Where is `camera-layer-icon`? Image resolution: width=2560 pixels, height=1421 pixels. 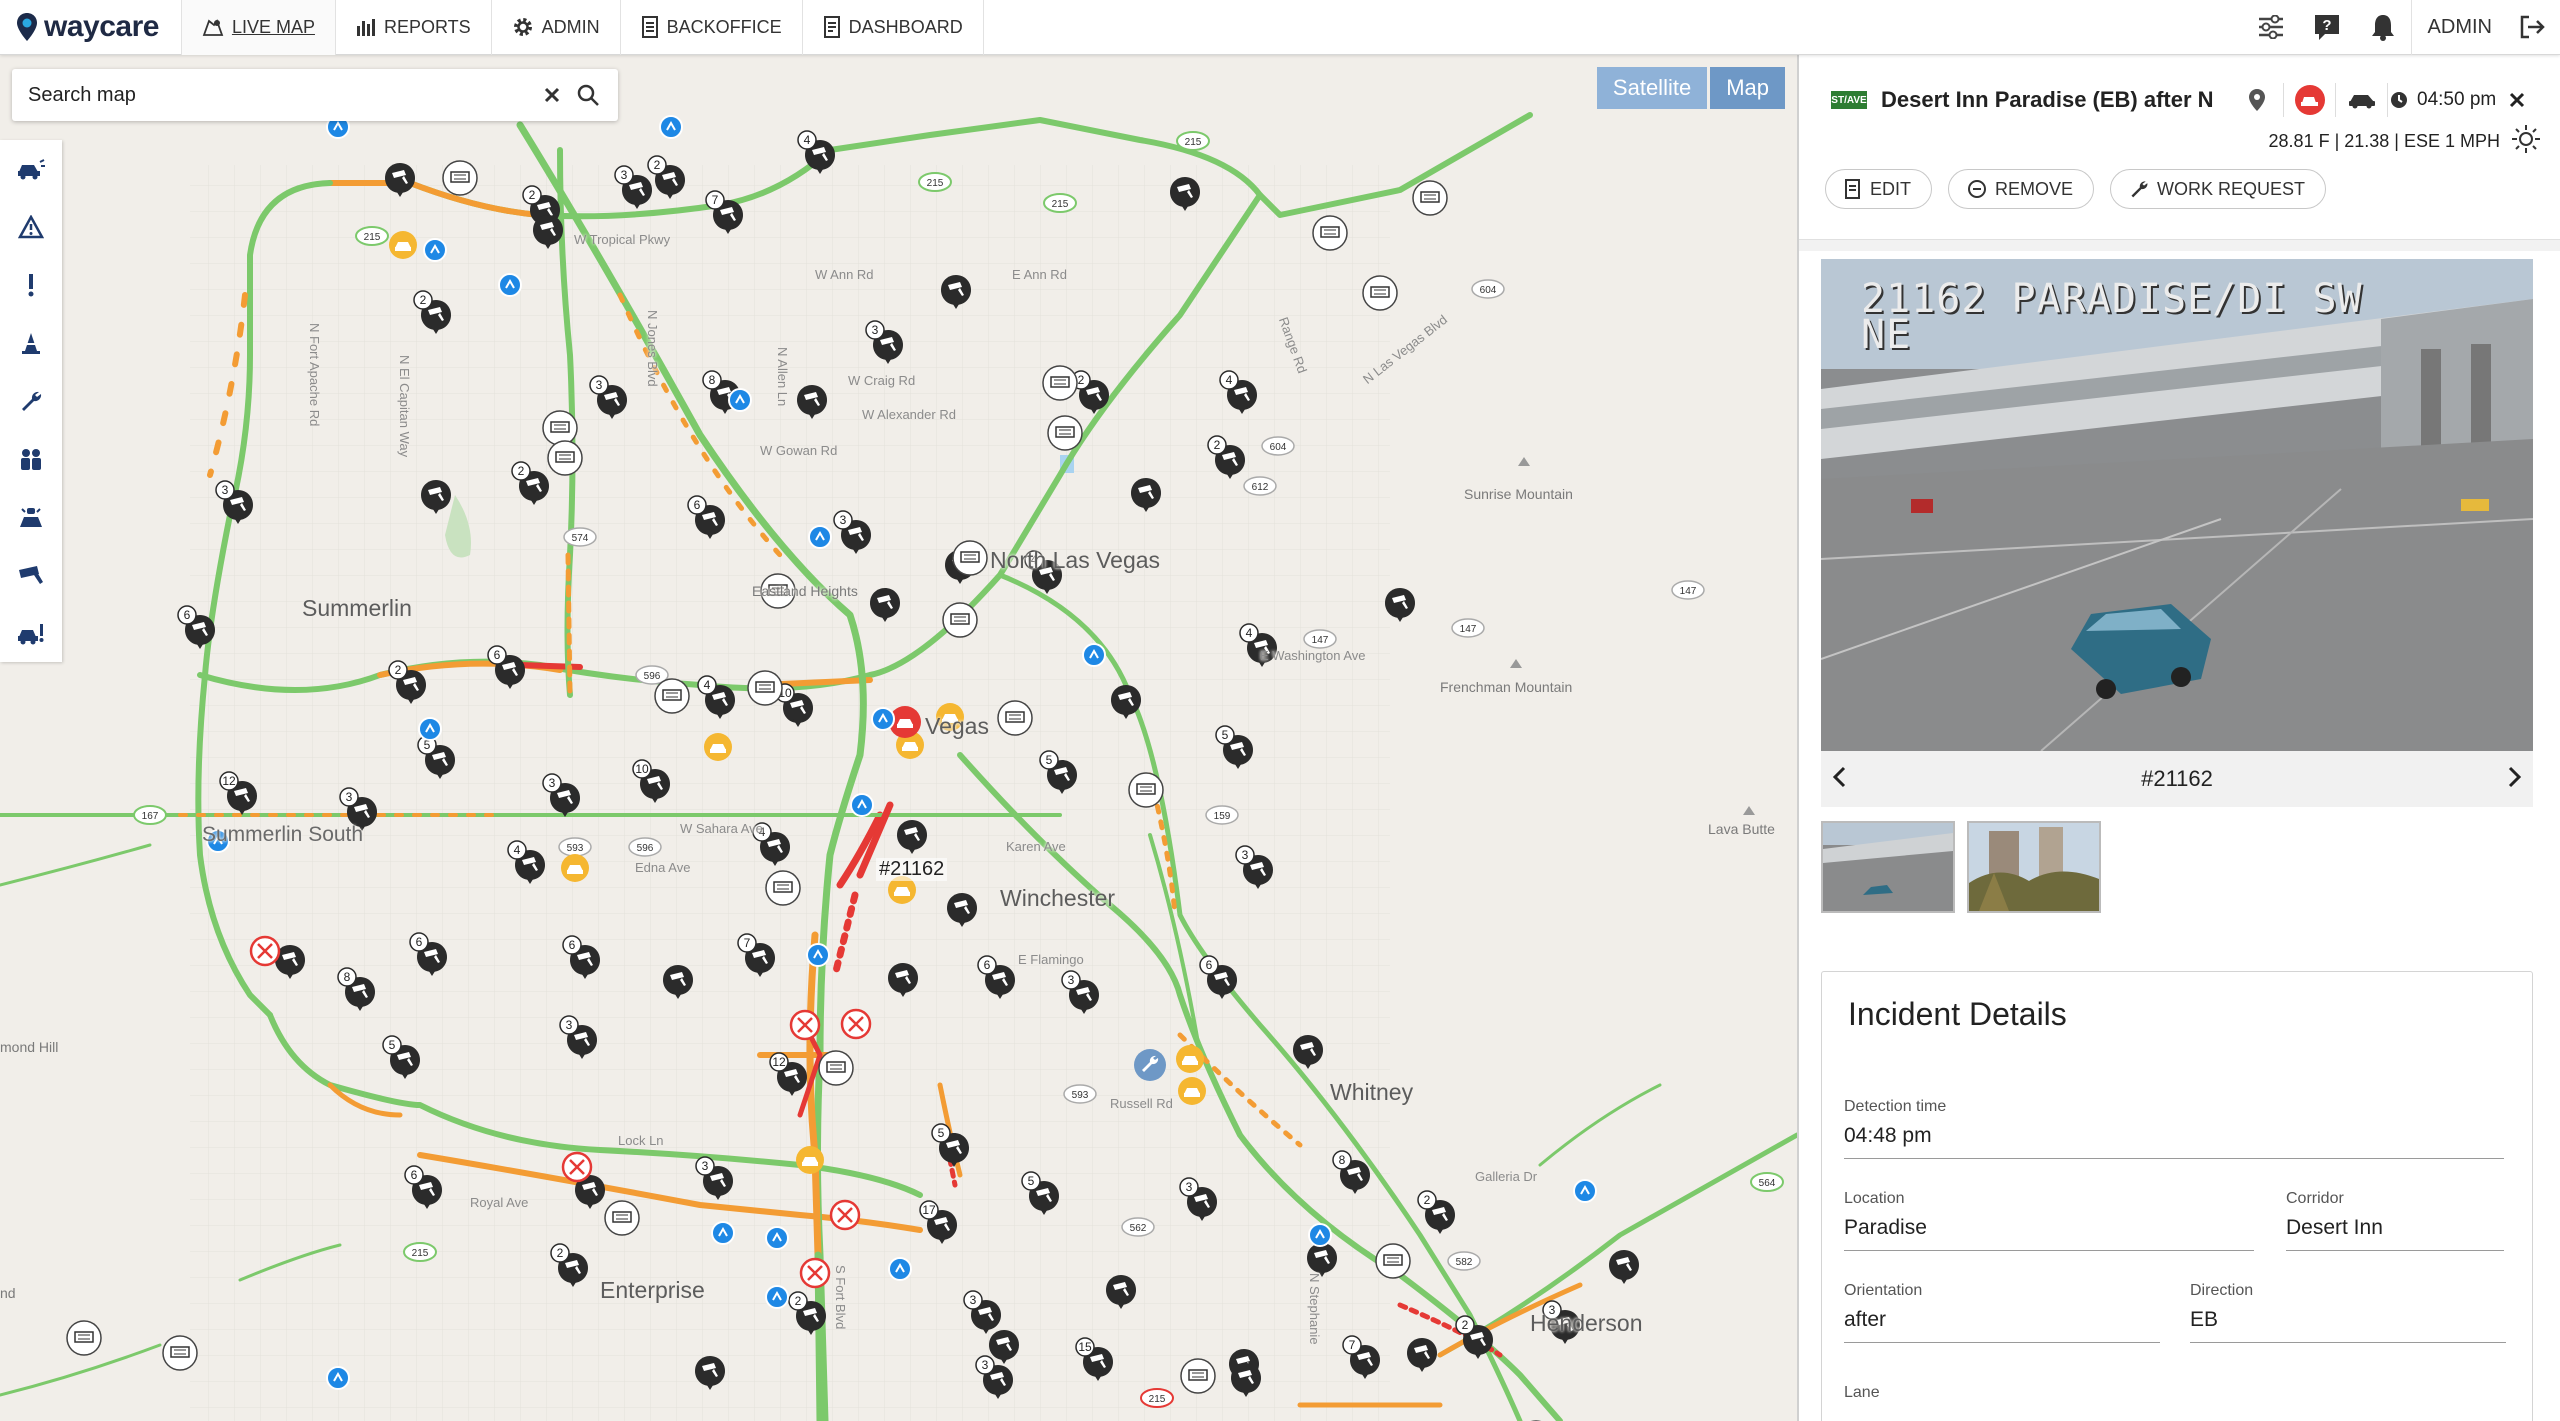 camera-layer-icon is located at coordinates (31, 575).